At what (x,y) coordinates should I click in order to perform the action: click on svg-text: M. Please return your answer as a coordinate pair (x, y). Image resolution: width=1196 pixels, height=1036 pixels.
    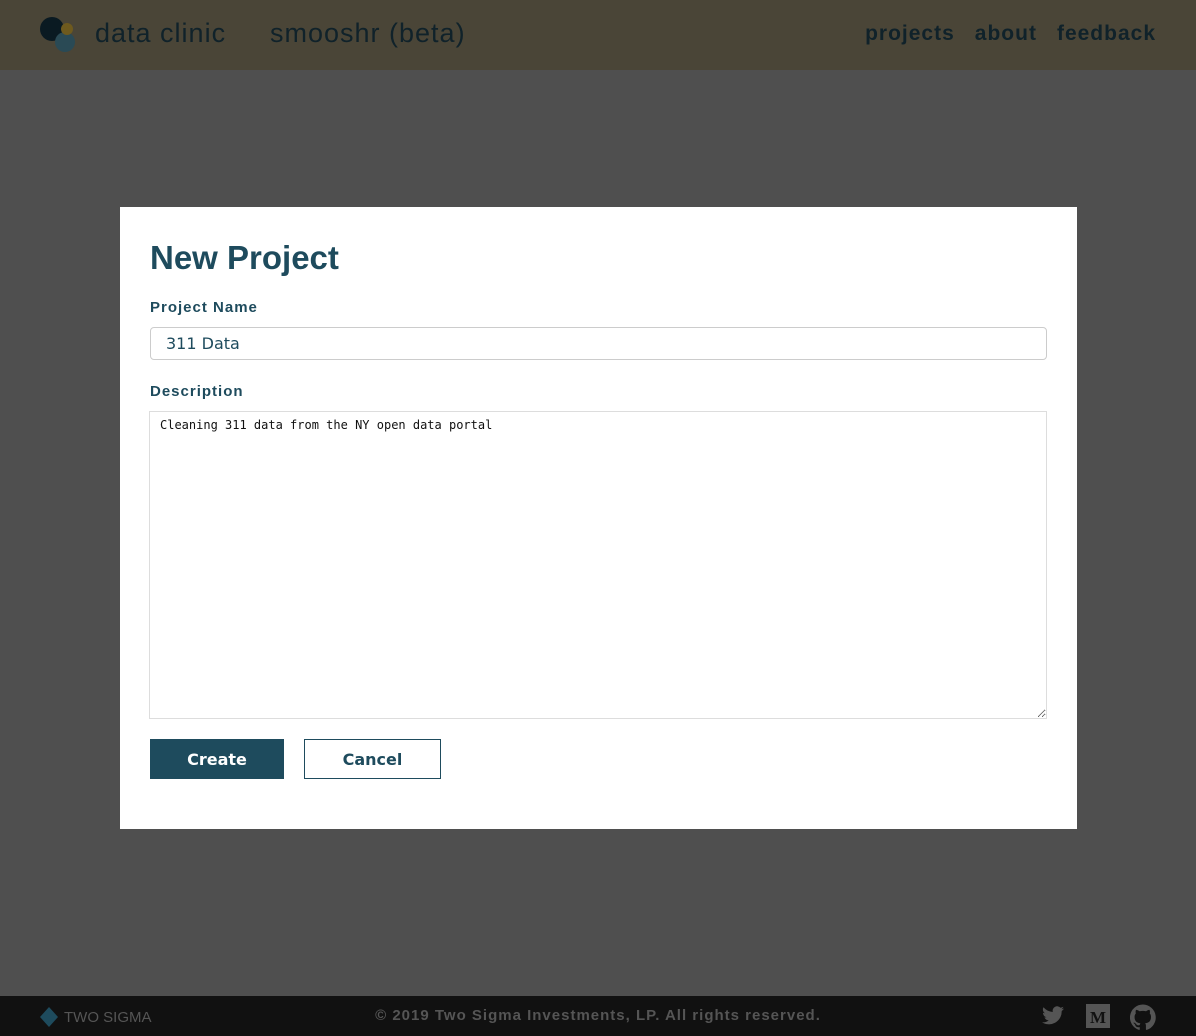
    Looking at the image, I should click on (1098, 1017).